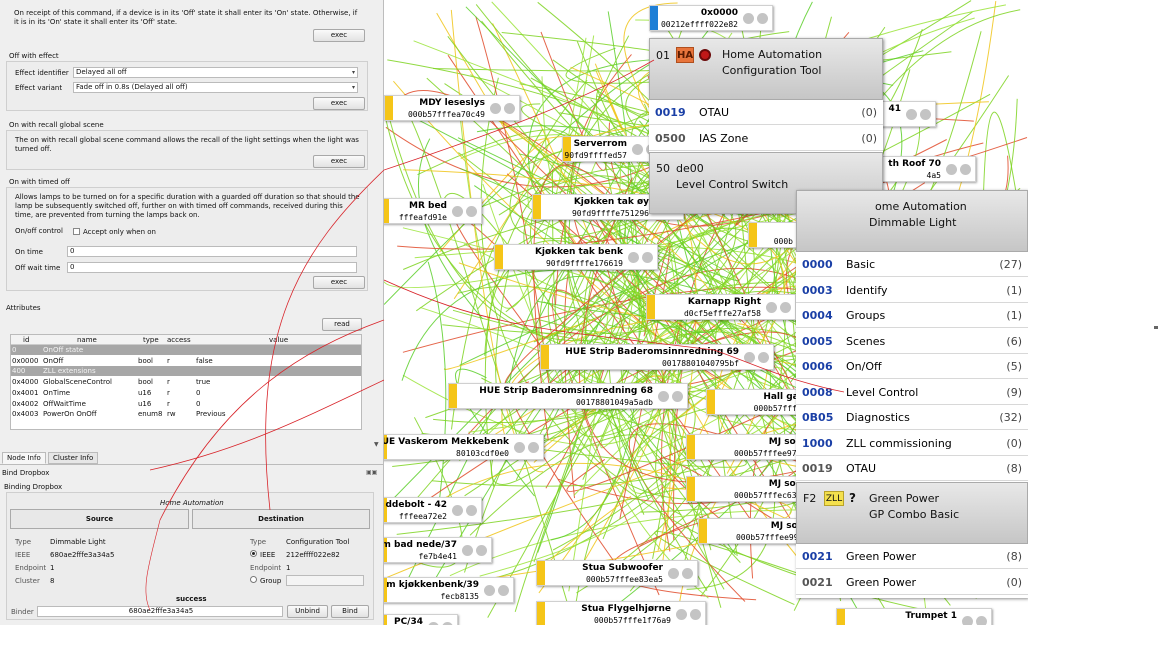 The width and height of the screenshot is (1160, 655). I want to click on group-input, so click(325, 580).